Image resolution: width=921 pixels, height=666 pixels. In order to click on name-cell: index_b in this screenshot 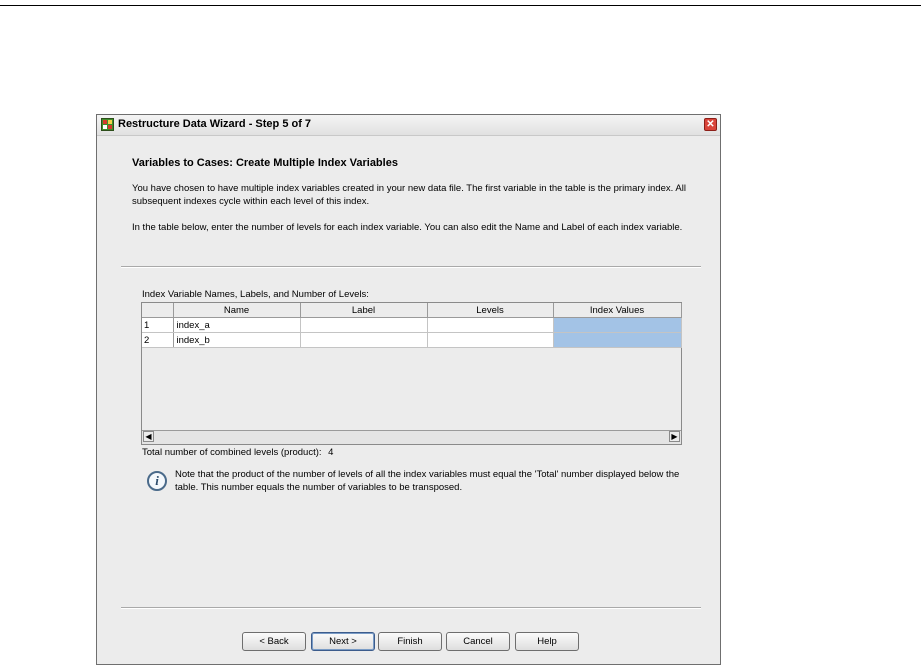, I will do `click(237, 340)`.